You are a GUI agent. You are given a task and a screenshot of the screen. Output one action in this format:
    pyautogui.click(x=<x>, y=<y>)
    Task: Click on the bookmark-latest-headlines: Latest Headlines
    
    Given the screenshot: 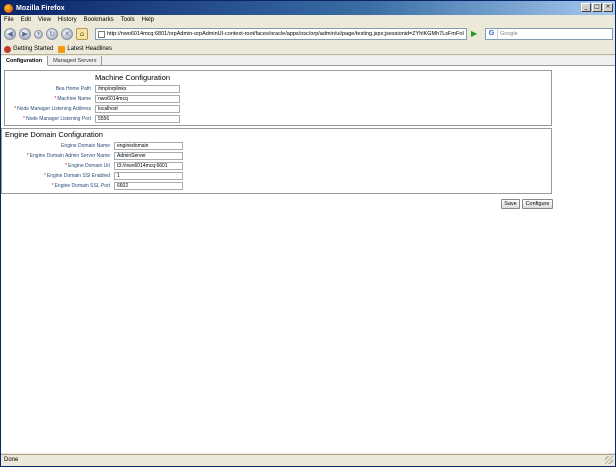 What is the action you would take?
    pyautogui.click(x=85, y=49)
    